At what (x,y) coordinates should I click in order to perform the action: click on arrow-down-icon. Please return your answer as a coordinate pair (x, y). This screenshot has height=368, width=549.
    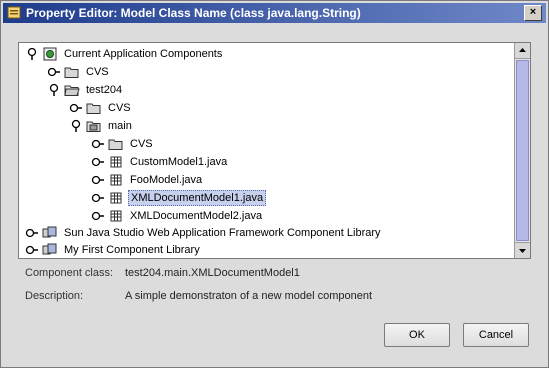
    Looking at the image, I should click on (522, 251).